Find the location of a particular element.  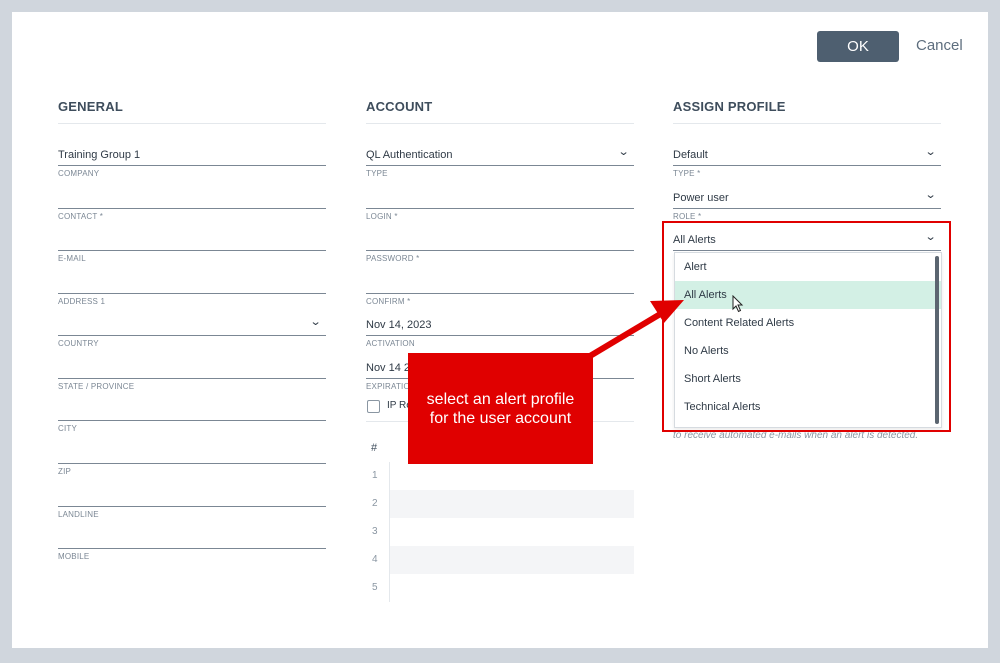

table-row: 4 is located at coordinates (500, 560).